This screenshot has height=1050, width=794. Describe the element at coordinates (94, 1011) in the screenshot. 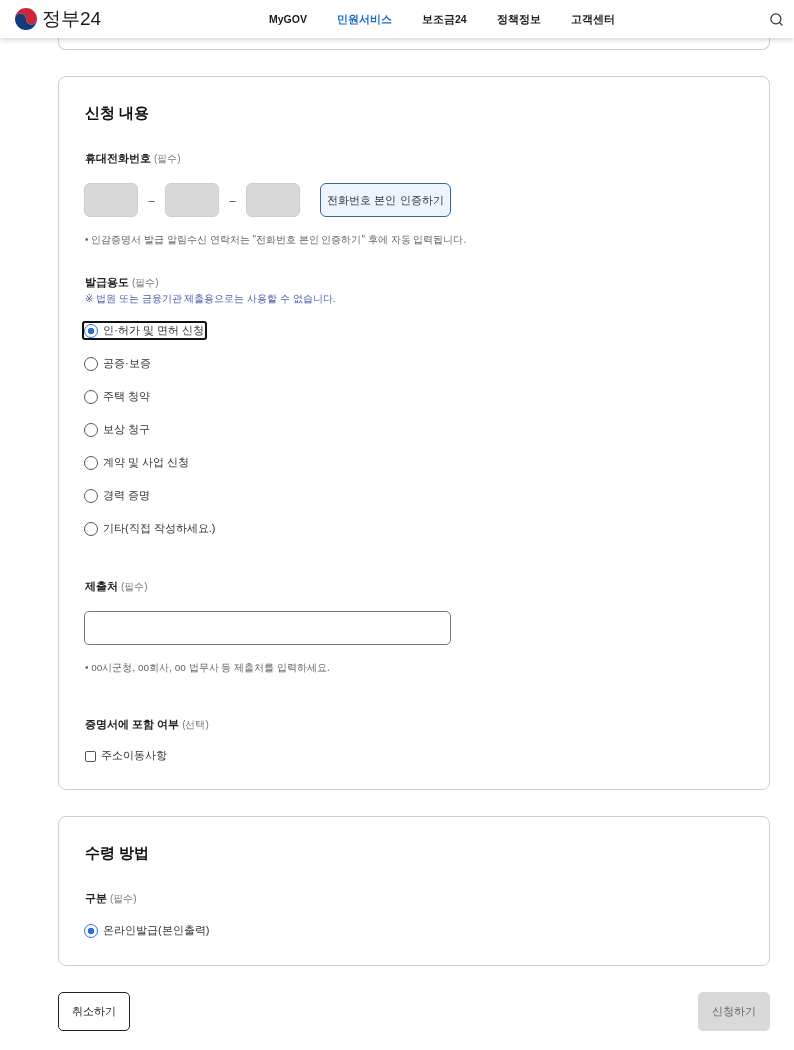

I see `cancel-button: 취소하기` at that location.